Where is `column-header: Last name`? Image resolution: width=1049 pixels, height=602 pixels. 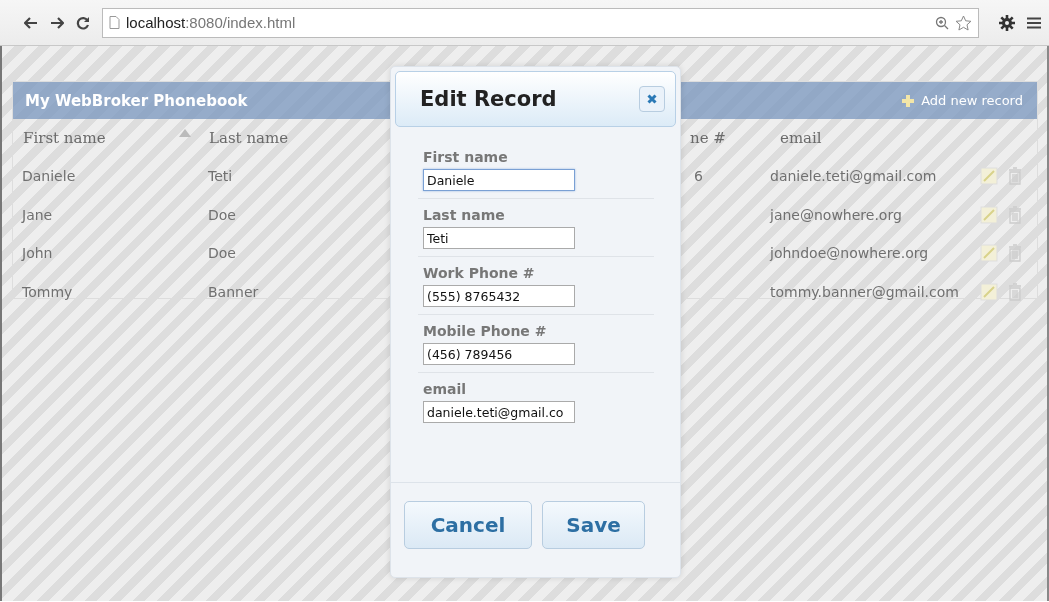 column-header: Last name is located at coordinates (286, 138).